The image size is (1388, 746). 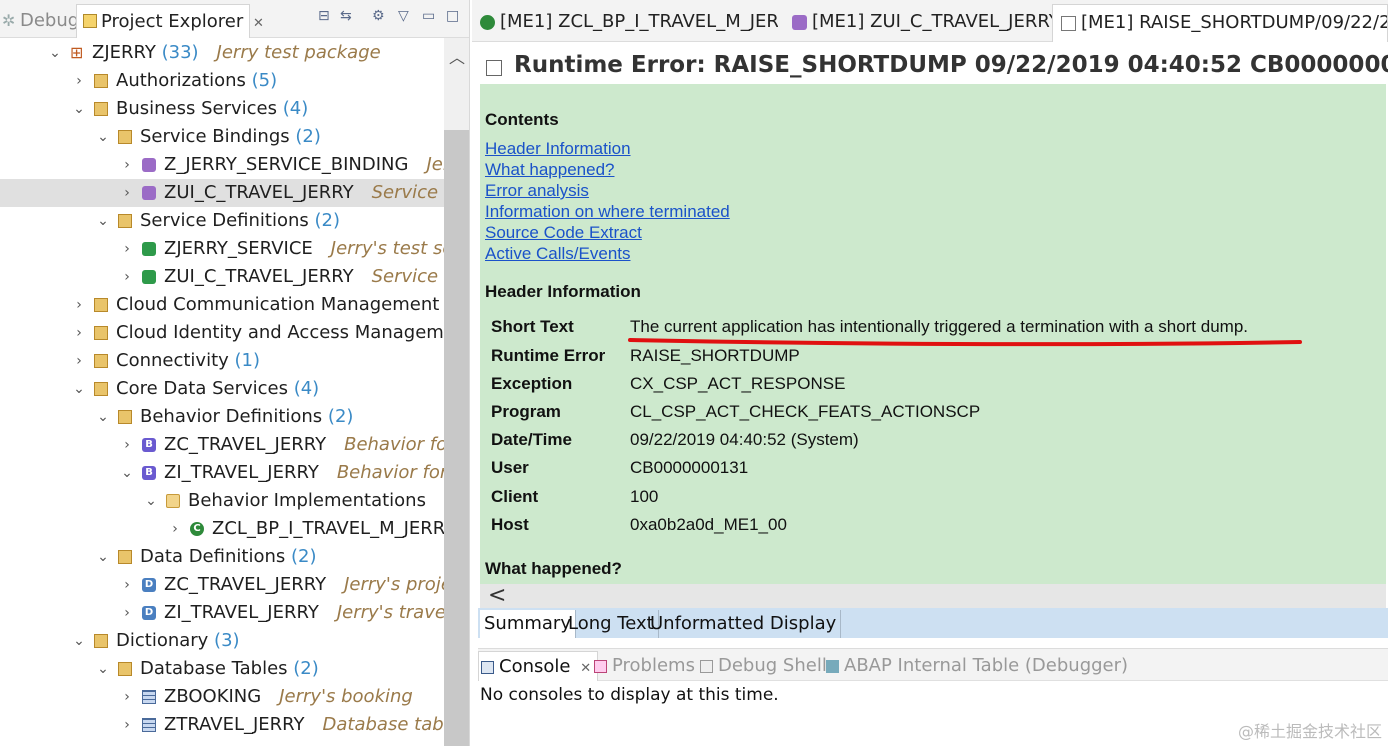 What do you see at coordinates (919, 23) in the screenshot?
I see `editor-tab-service-binding: [ME1] ZUI_C_TRAVEL_JERRY` at bounding box center [919, 23].